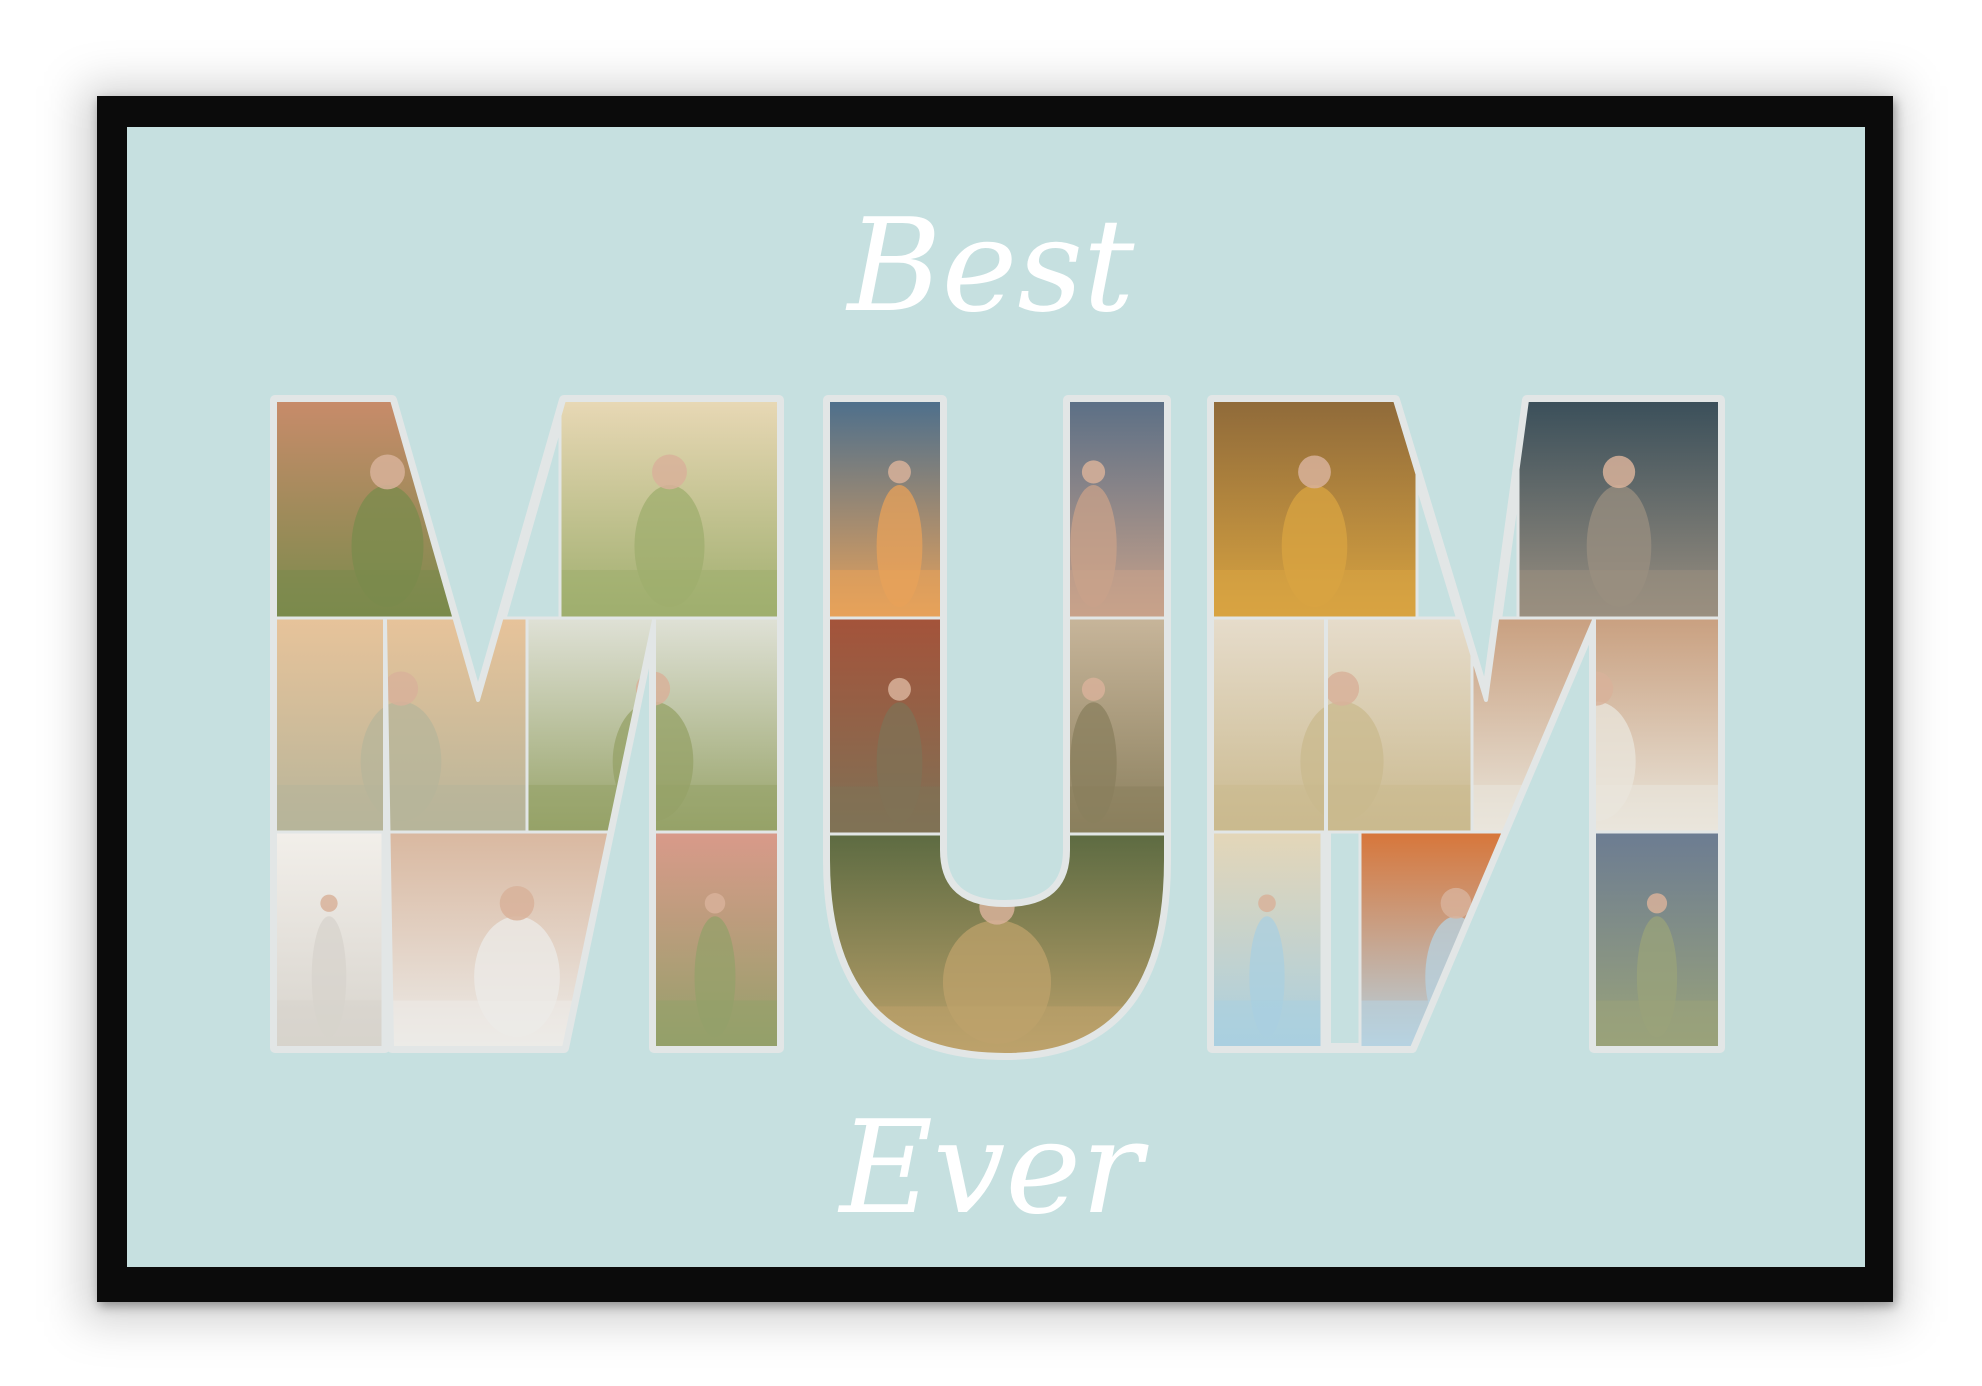  I want to click on best-title: Best, so click(991, 266).